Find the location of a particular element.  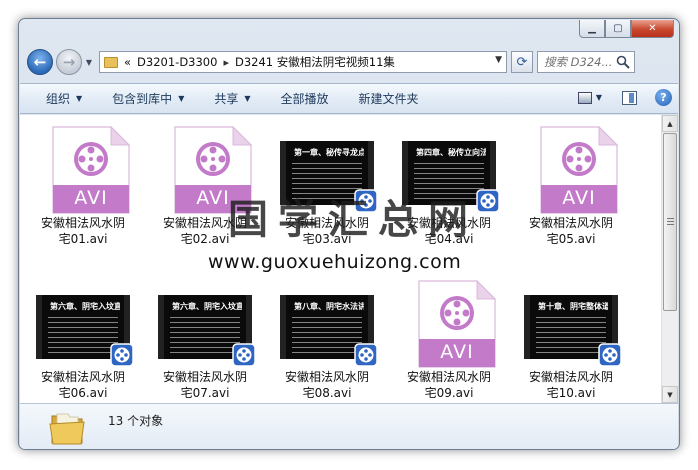

new-folder-button: 新建文件夹 is located at coordinates (389, 98).